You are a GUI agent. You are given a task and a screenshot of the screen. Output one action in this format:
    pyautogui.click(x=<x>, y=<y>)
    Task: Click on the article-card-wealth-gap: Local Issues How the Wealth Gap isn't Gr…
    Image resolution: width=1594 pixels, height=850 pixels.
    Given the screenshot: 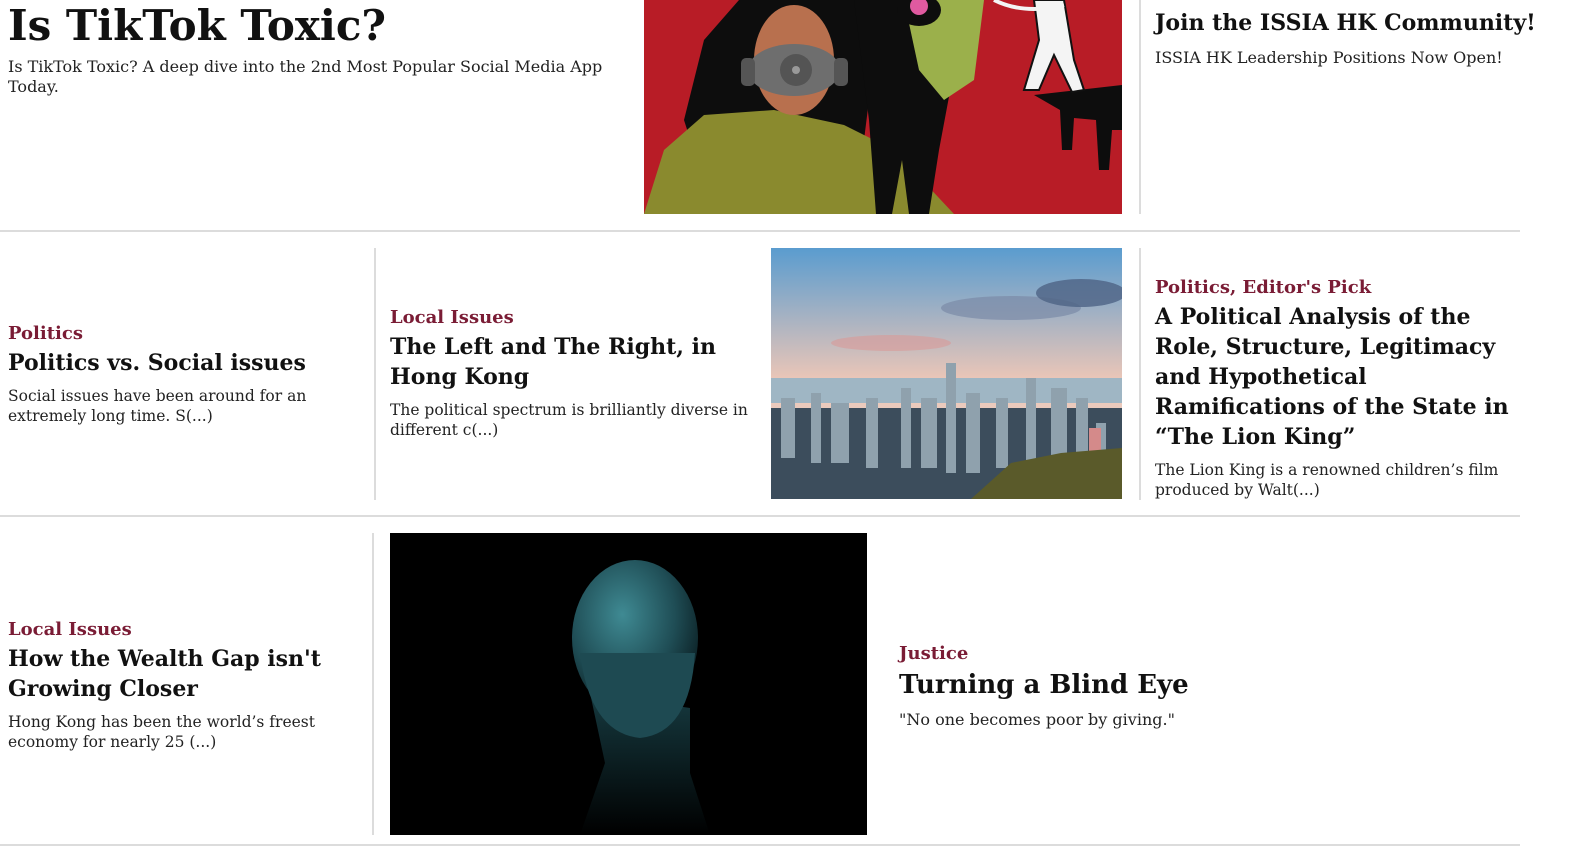 What is the action you would take?
    pyautogui.click(x=188, y=685)
    